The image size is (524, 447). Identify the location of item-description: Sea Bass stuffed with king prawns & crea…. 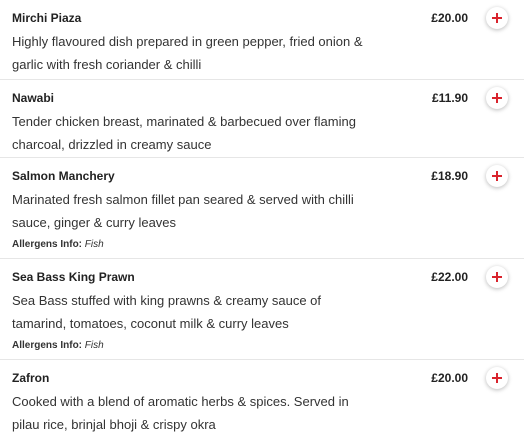
(167, 312).